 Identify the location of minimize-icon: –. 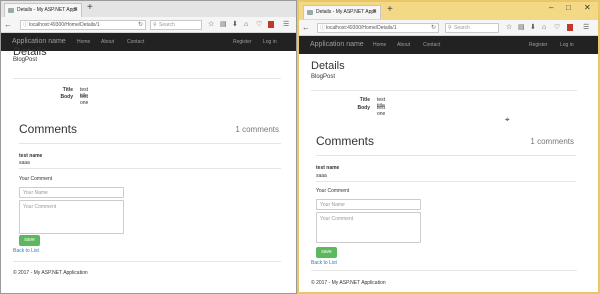
(551, 7).